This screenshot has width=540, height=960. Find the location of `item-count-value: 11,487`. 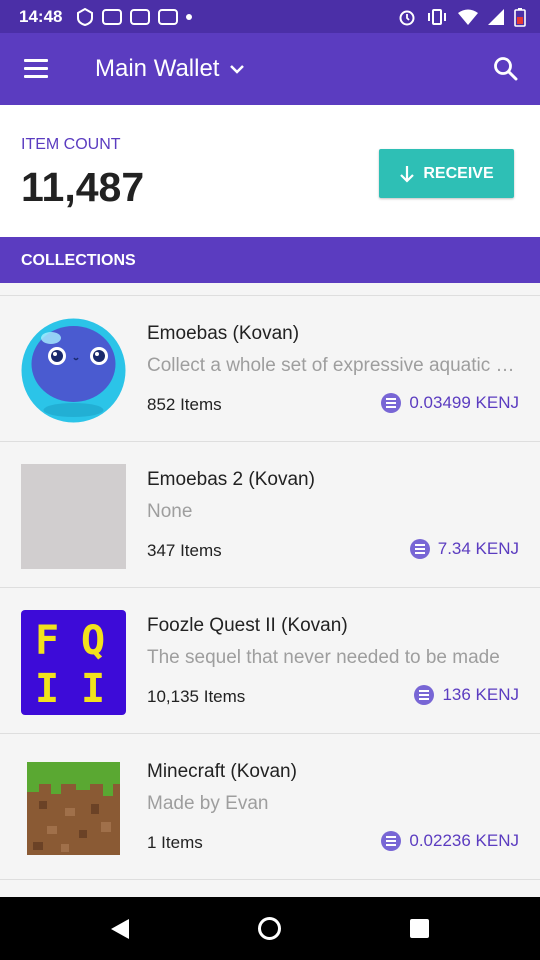

item-count-value: 11,487 is located at coordinates (83, 187).